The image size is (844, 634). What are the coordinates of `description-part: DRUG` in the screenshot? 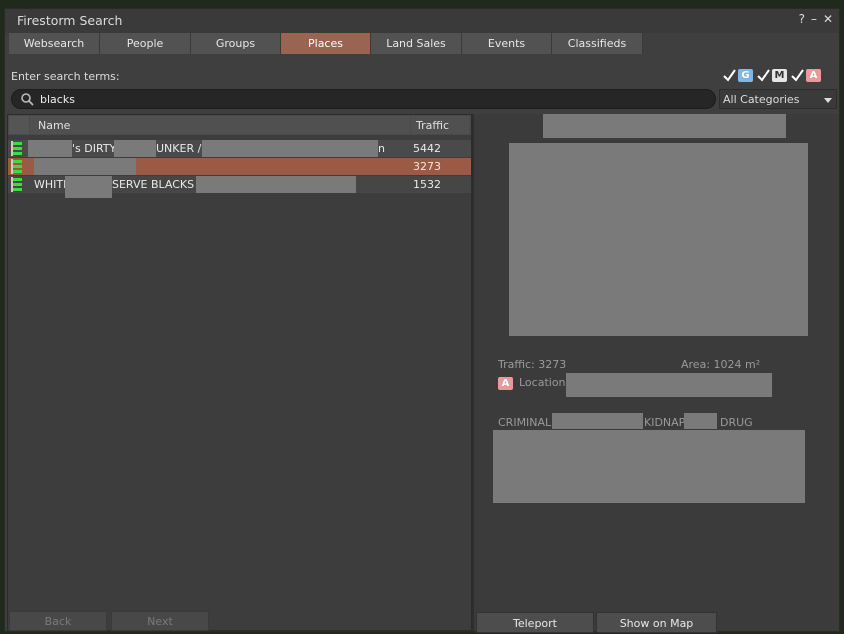 It's located at (736, 422).